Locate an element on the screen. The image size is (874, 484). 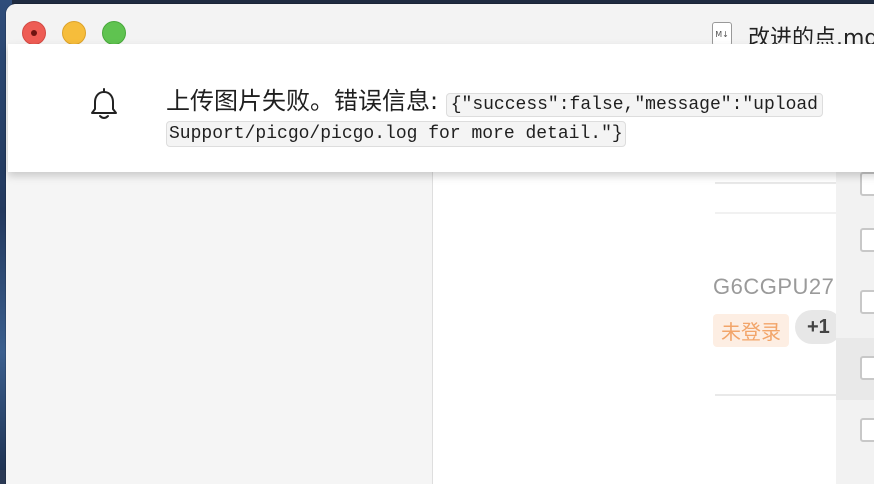
maximize-window-button is located at coordinates (114, 33).